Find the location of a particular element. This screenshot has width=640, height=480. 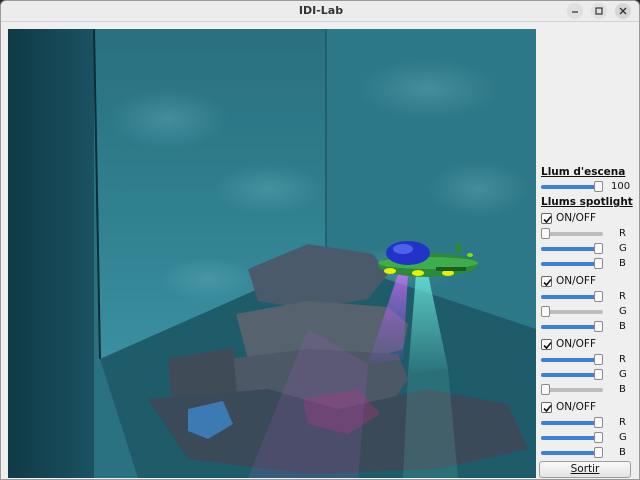

maximize-icon is located at coordinates (599, 11).